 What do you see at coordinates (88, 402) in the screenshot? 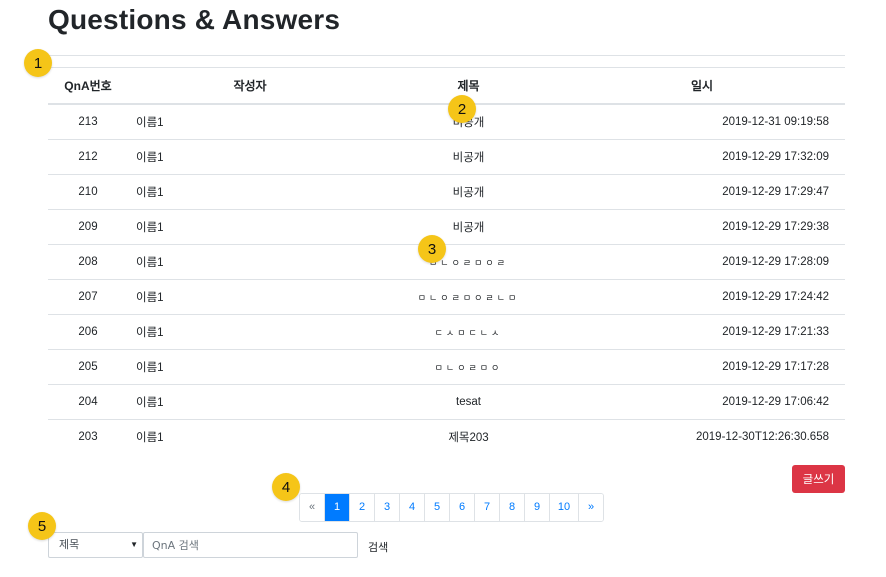
I see `row-no: 204` at bounding box center [88, 402].